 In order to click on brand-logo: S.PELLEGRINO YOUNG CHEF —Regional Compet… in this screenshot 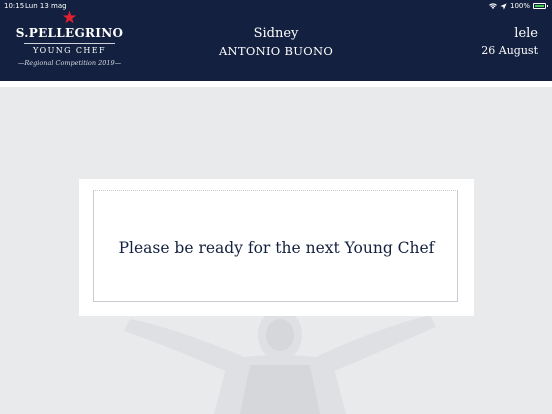, I will do `click(69, 42)`.